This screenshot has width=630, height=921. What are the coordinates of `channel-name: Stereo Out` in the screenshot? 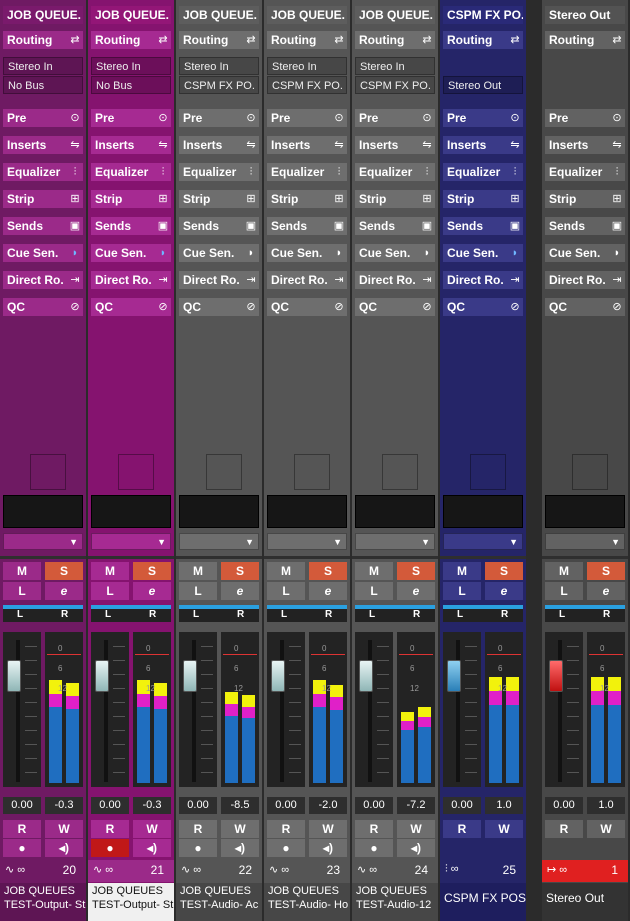 It's located at (585, 902).